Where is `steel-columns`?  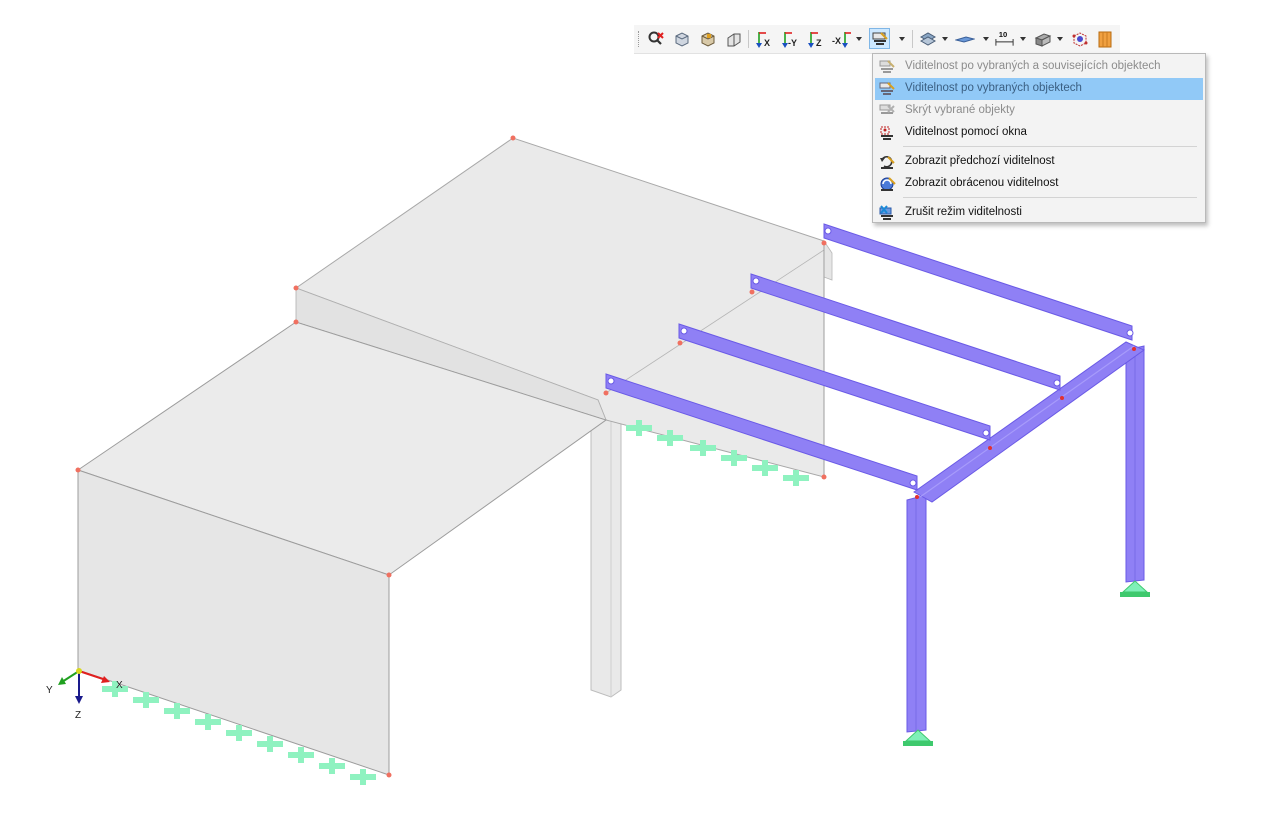
steel-columns is located at coordinates (1025, 539).